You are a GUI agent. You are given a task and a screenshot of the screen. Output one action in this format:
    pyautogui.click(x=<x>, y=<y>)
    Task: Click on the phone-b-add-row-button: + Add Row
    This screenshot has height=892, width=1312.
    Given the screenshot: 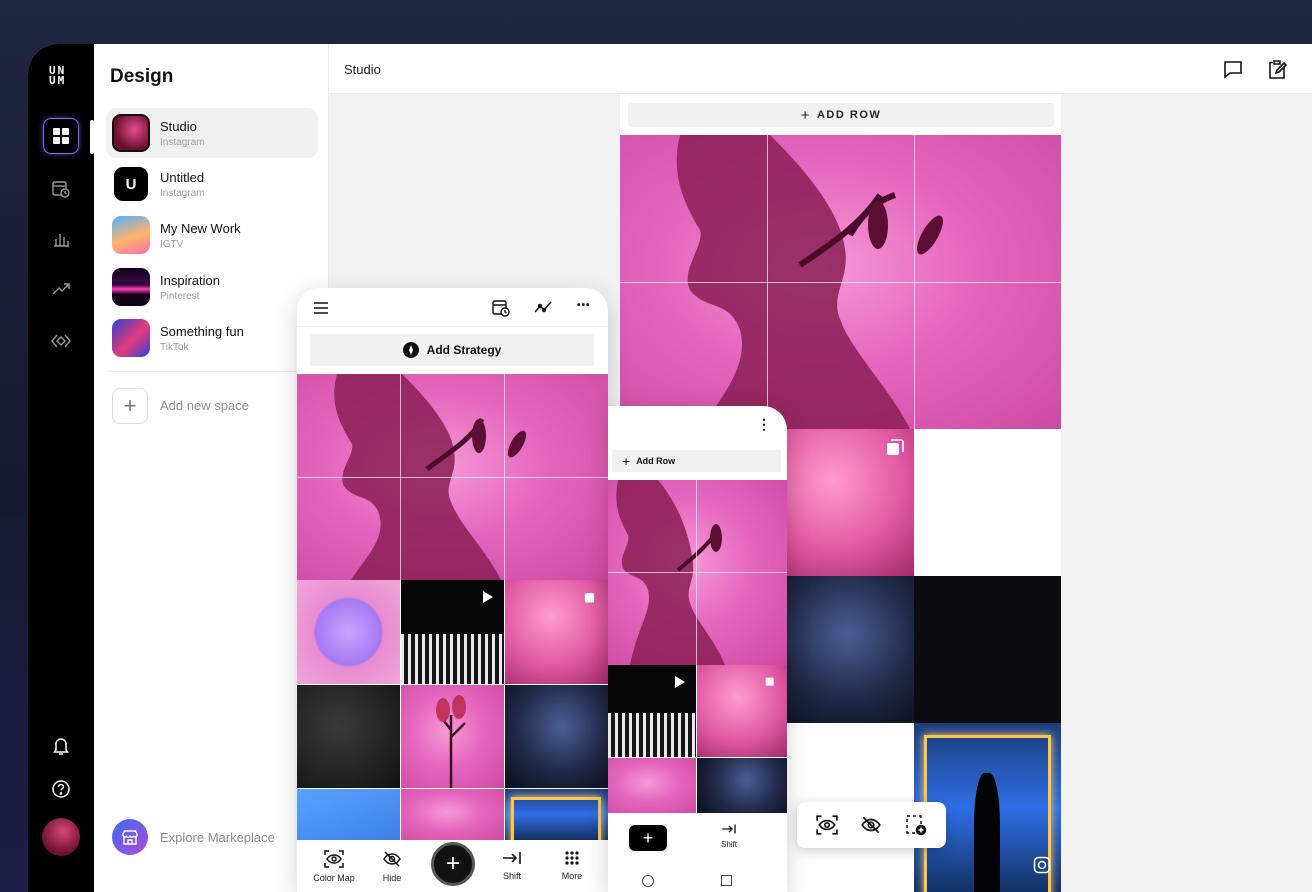 What is the action you would take?
    pyautogui.click(x=696, y=461)
    